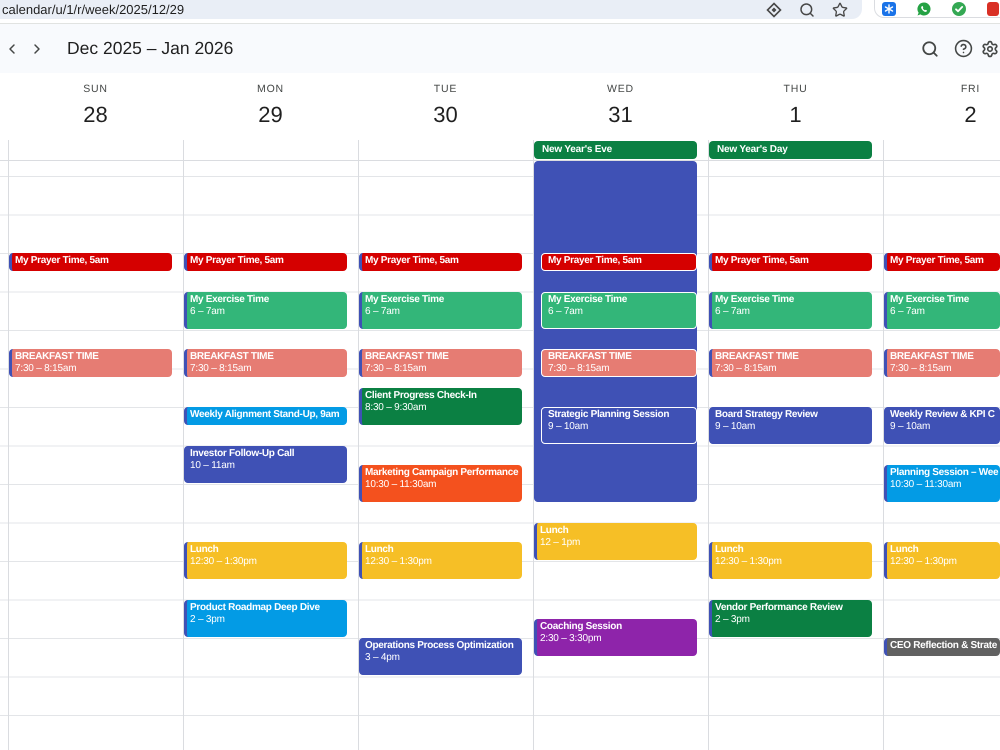 The width and height of the screenshot is (1000, 750). What do you see at coordinates (270, 89) in the screenshot?
I see `weekday-label: MON` at bounding box center [270, 89].